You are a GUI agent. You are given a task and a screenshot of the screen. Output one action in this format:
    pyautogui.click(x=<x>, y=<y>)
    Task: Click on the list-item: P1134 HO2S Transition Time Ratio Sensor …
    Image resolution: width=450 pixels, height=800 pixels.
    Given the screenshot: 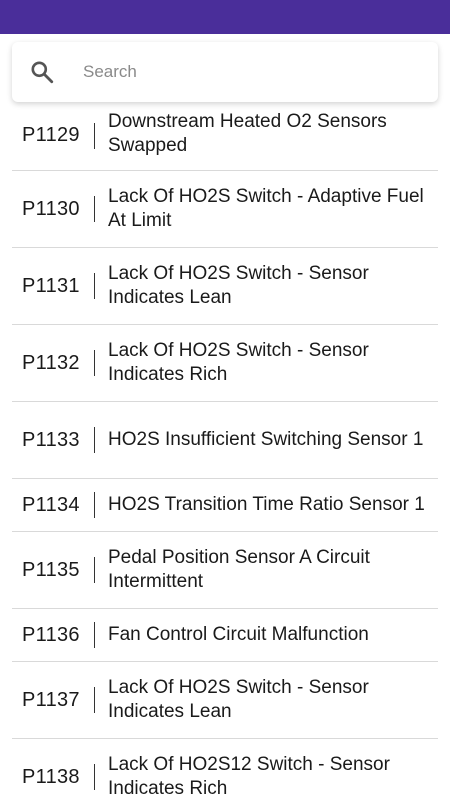 What is the action you would take?
    pyautogui.click(x=225, y=505)
    